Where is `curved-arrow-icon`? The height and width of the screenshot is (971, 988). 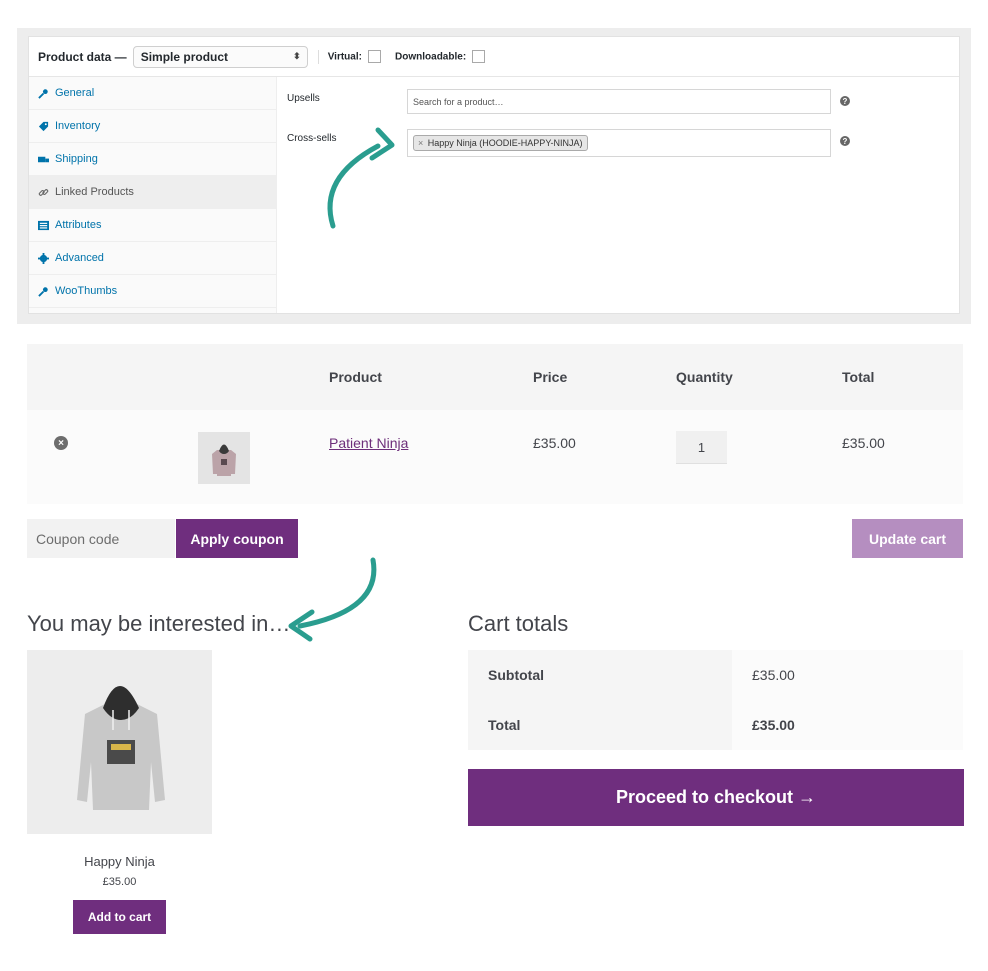 curved-arrow-icon is located at coordinates (332, 599).